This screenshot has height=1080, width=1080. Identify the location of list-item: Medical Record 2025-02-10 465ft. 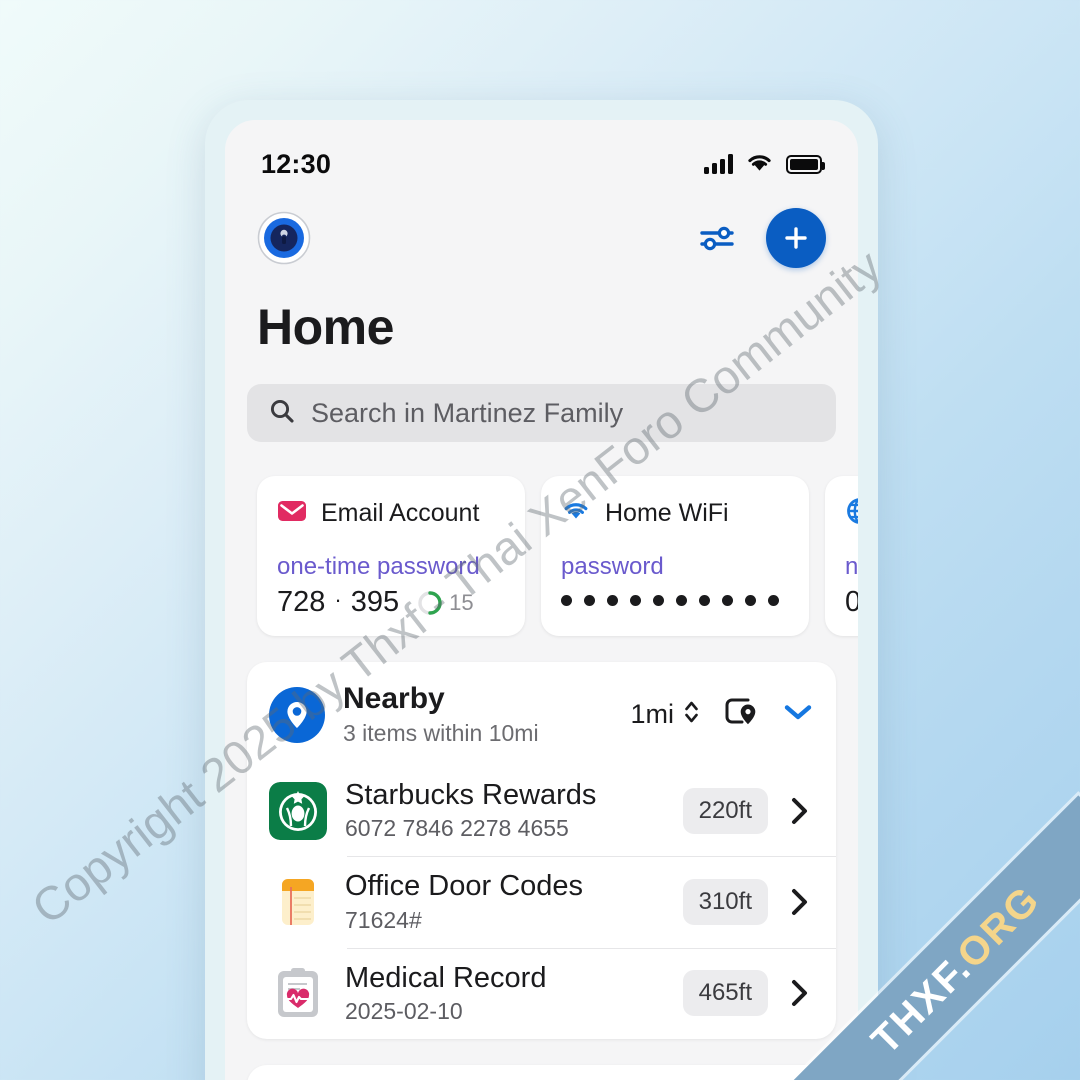
(541, 993).